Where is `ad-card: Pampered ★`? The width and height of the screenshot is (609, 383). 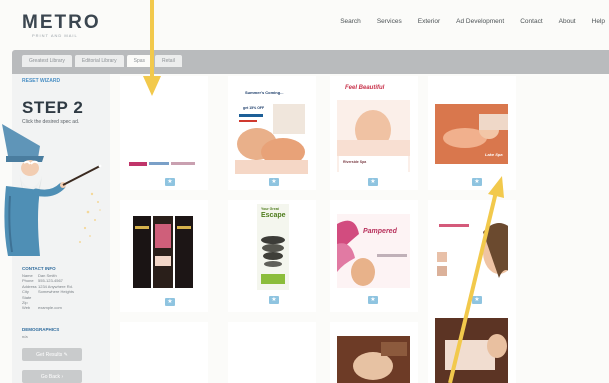
ad-card: Pampered ★ is located at coordinates (374, 256).